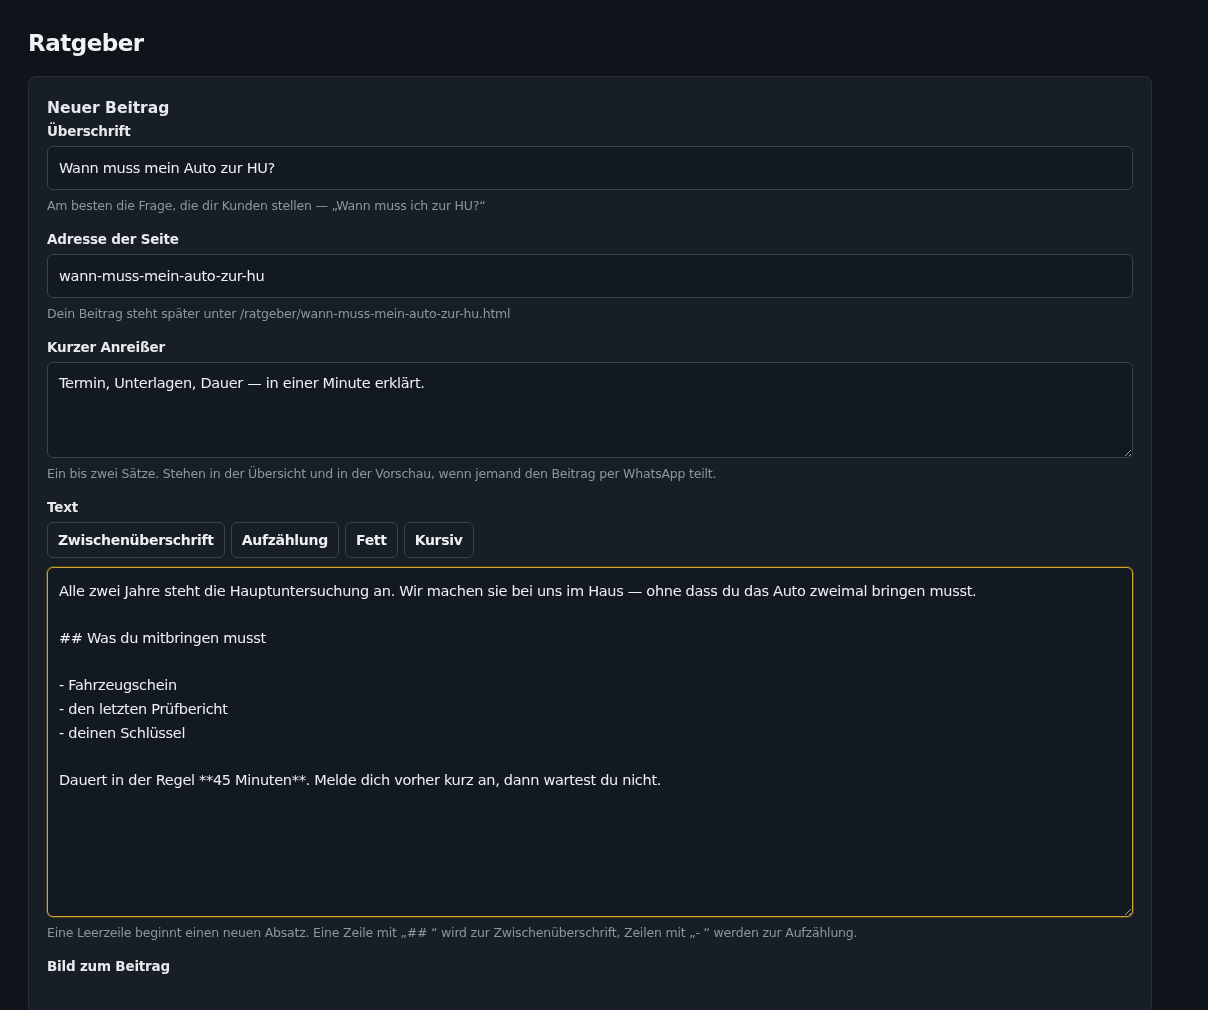 This screenshot has width=1208, height=1010. Describe the element at coordinates (109, 966) in the screenshot. I see `field-label: Bild zum Beitrag` at that location.